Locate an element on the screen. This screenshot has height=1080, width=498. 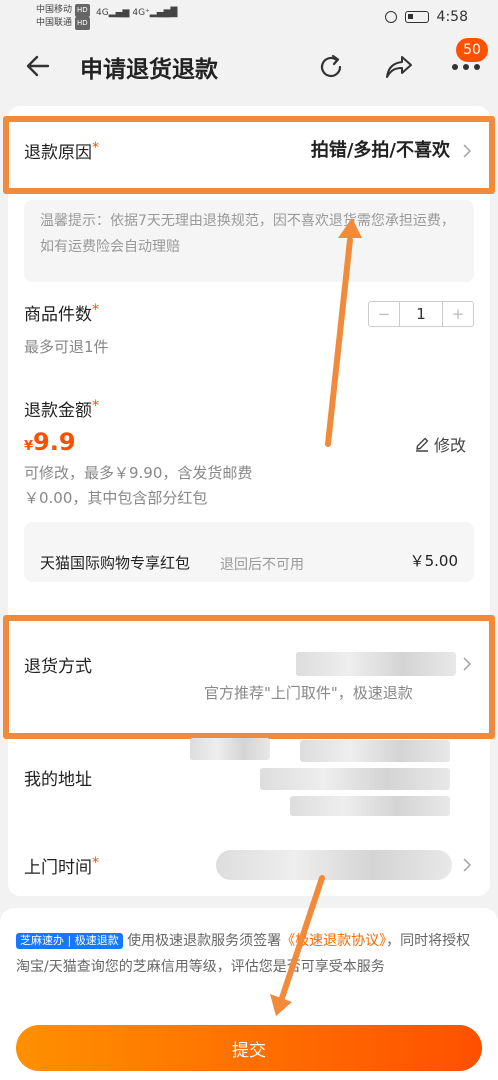
chevron-right-icon is located at coordinates (467, 865).